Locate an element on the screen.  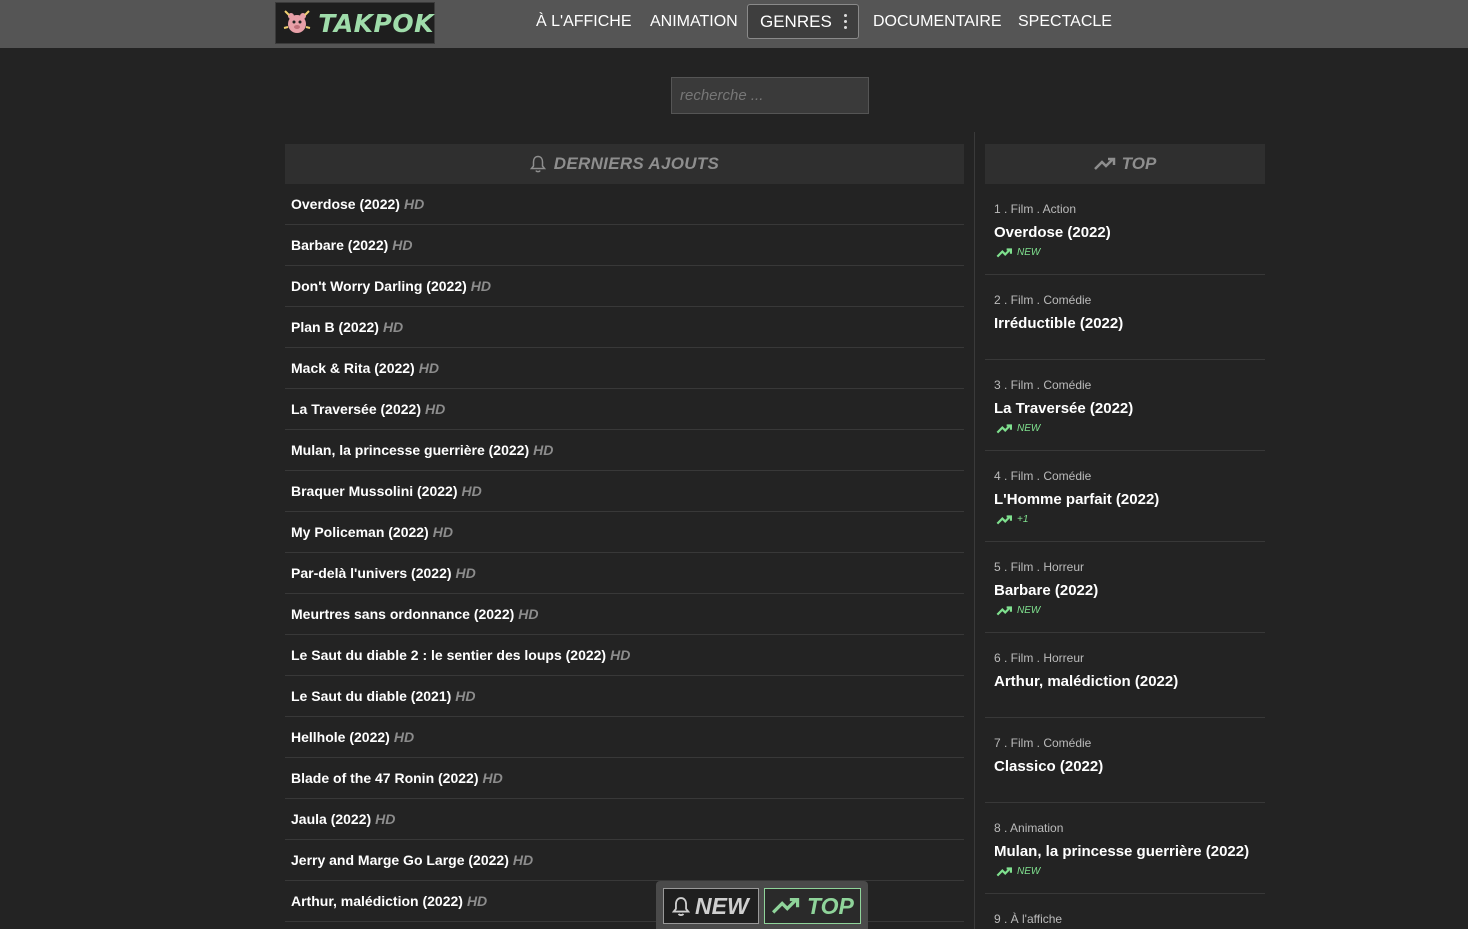
site-logo: TAKPOK is located at coordinates (355, 23).